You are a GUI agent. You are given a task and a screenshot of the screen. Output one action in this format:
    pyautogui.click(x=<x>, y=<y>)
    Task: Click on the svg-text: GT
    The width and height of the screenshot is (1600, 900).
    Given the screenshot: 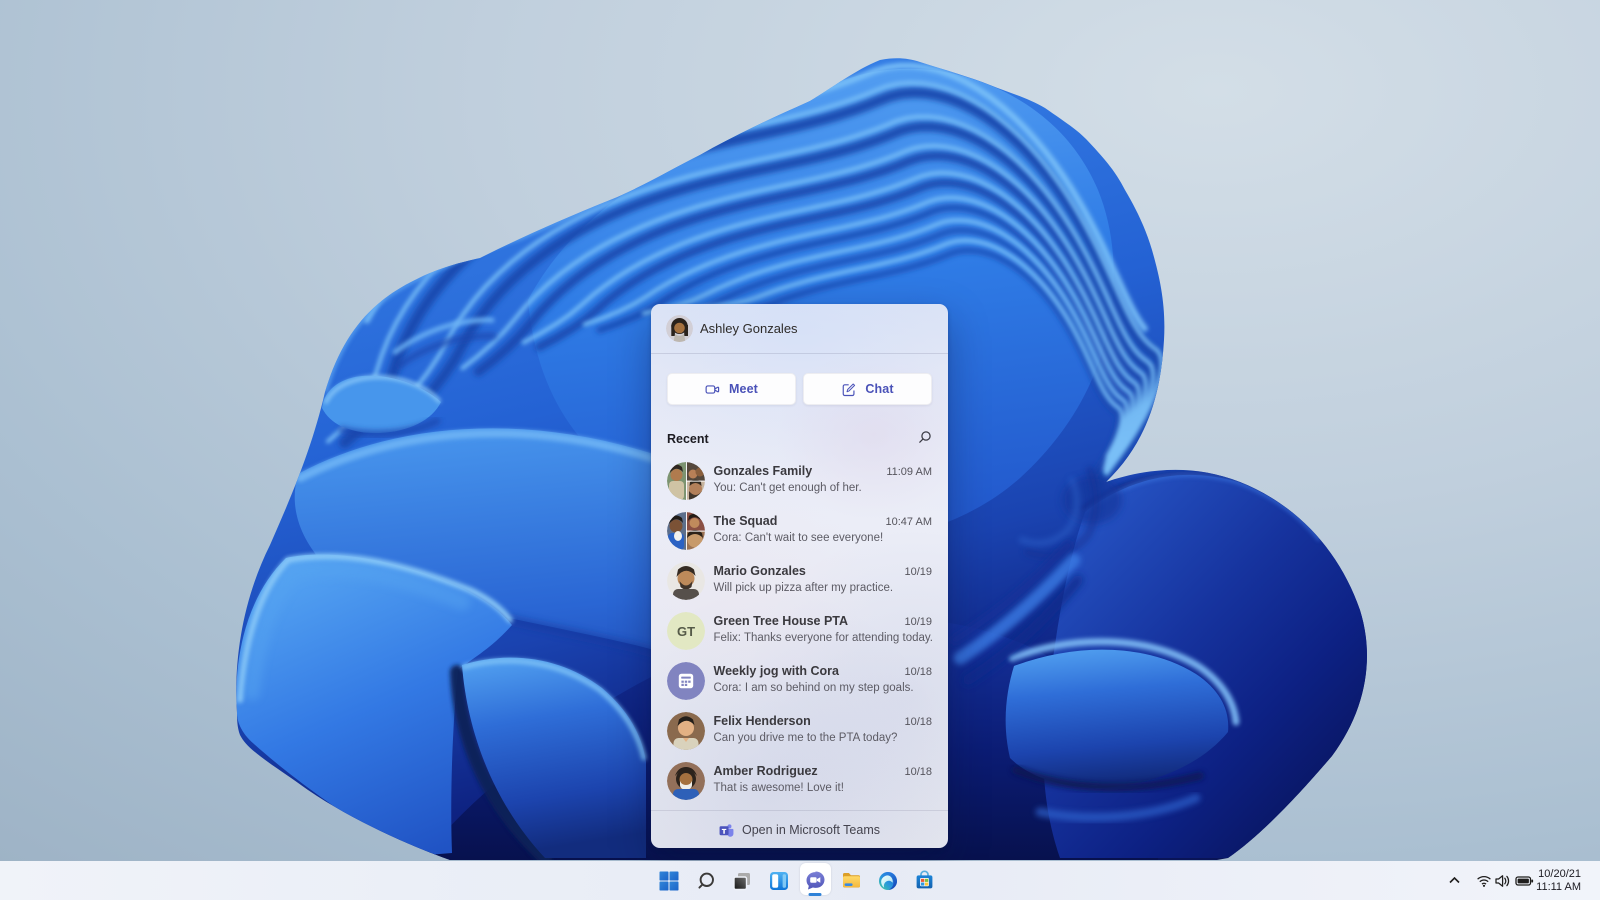 What is the action you would take?
    pyautogui.click(x=686, y=631)
    